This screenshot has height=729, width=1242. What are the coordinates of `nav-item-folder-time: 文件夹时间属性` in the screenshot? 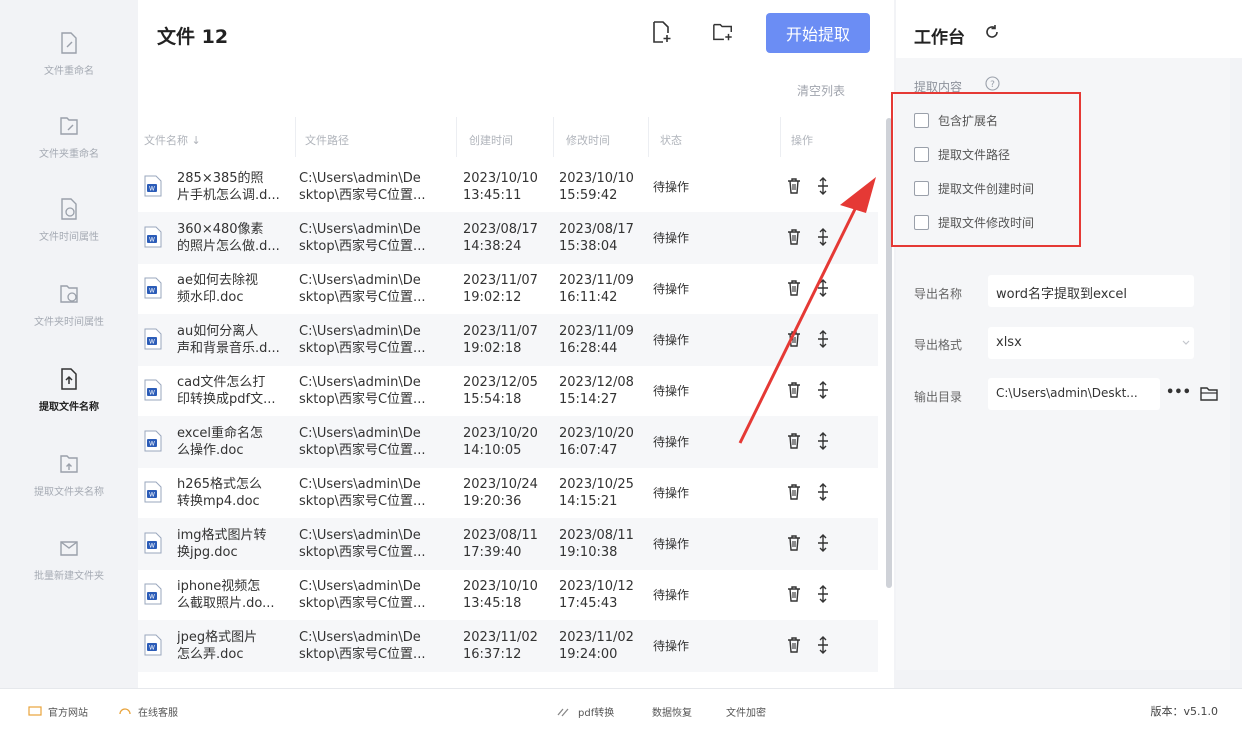 It's located at (69, 305).